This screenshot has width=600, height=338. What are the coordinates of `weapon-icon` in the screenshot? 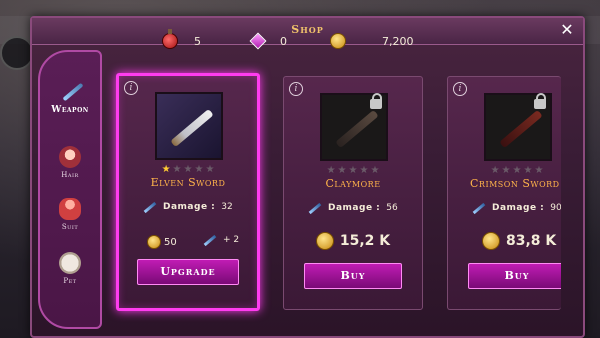 It's located at (70, 91).